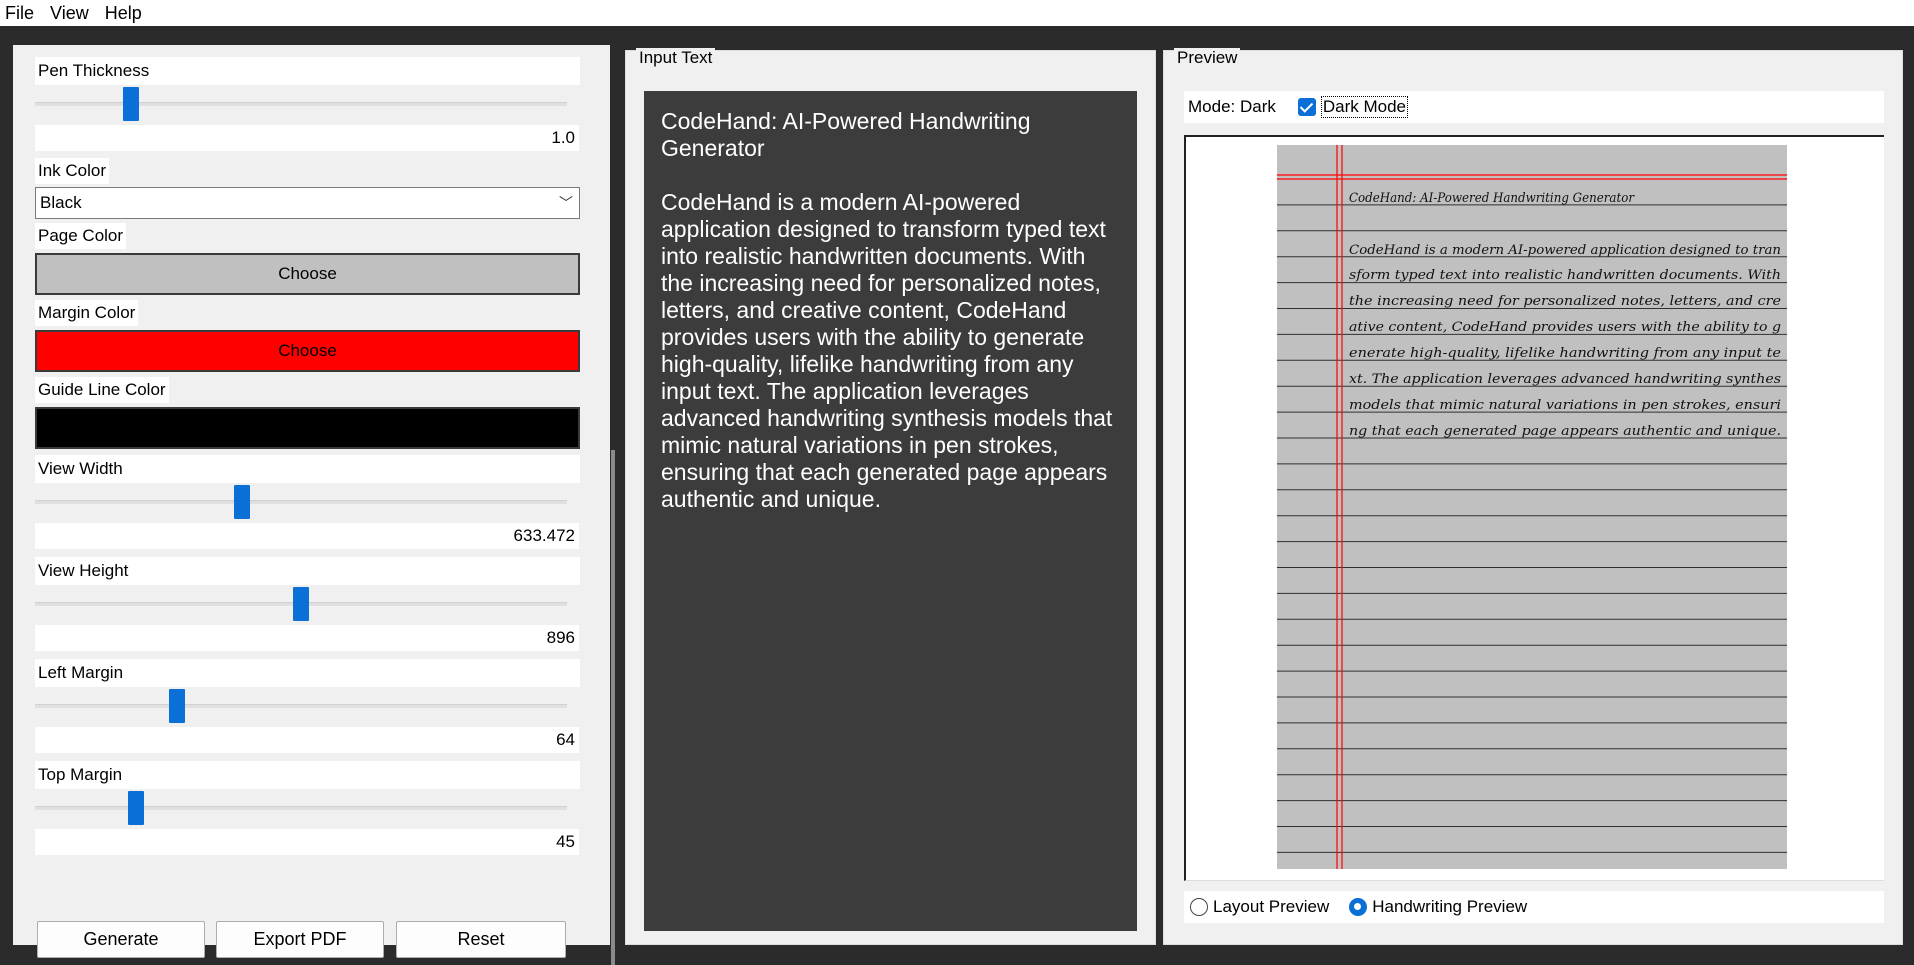 This screenshot has height=965, width=1914. What do you see at coordinates (307, 673) in the screenshot?
I see `left-margin-label: Left Margin` at bounding box center [307, 673].